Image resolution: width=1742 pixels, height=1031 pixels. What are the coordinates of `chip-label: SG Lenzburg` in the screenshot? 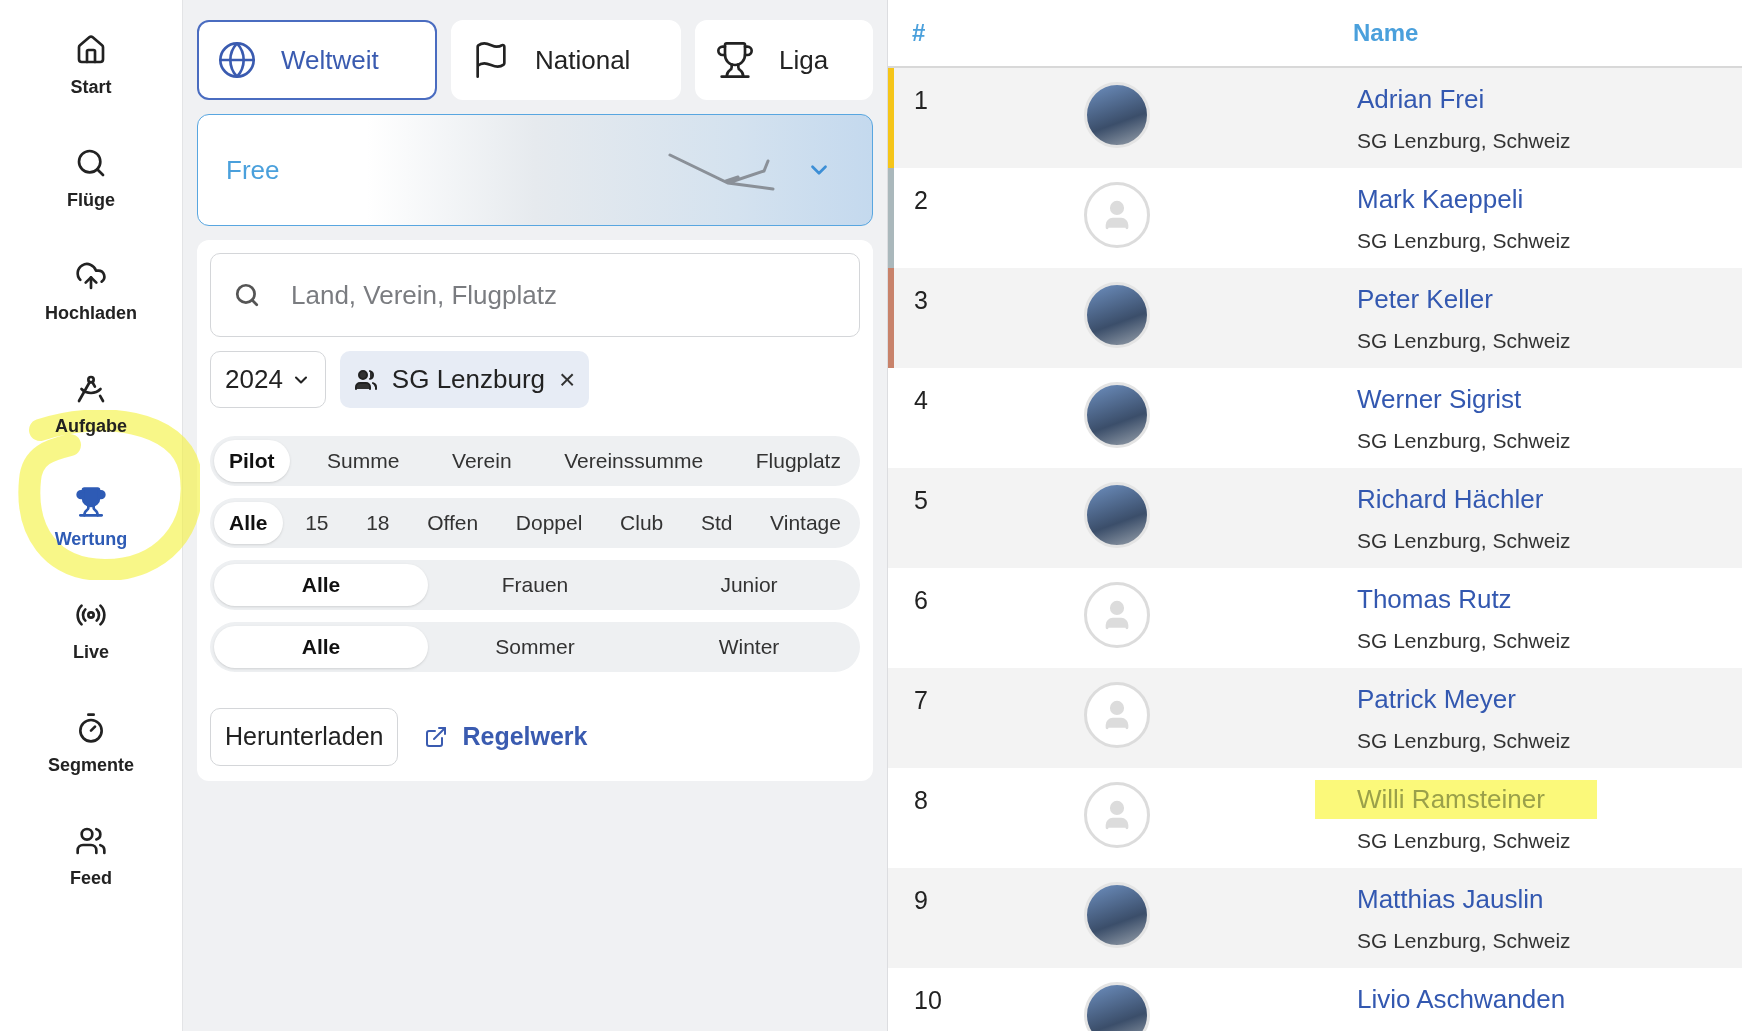 It's located at (468, 379).